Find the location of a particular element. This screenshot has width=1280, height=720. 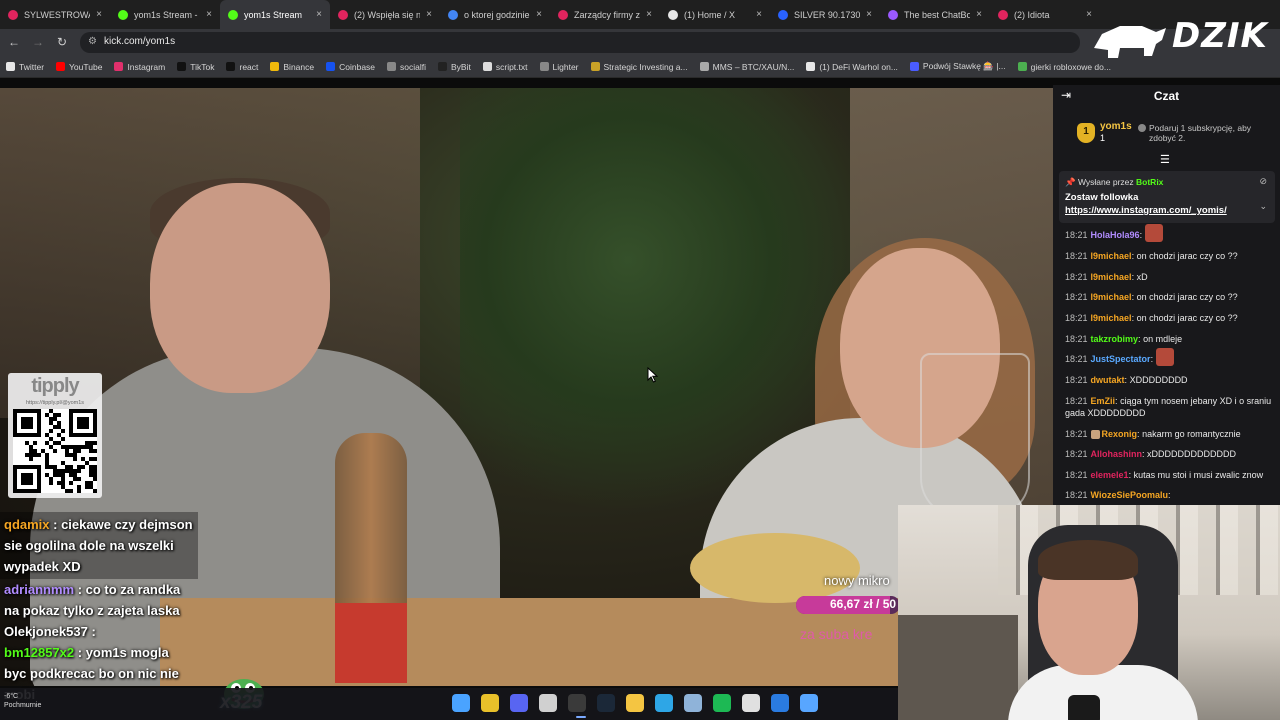

message-user: takzrobimy is located at coordinates (1115, 339).